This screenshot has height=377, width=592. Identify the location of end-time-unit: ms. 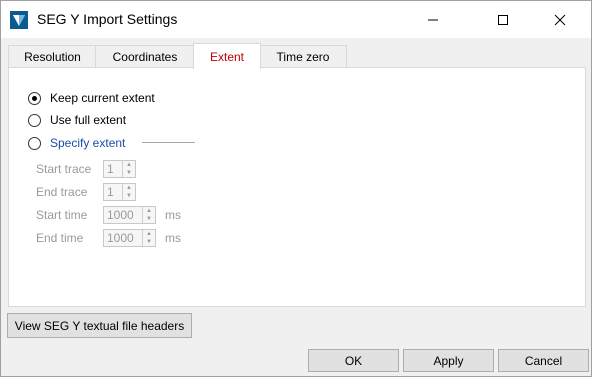
(173, 238).